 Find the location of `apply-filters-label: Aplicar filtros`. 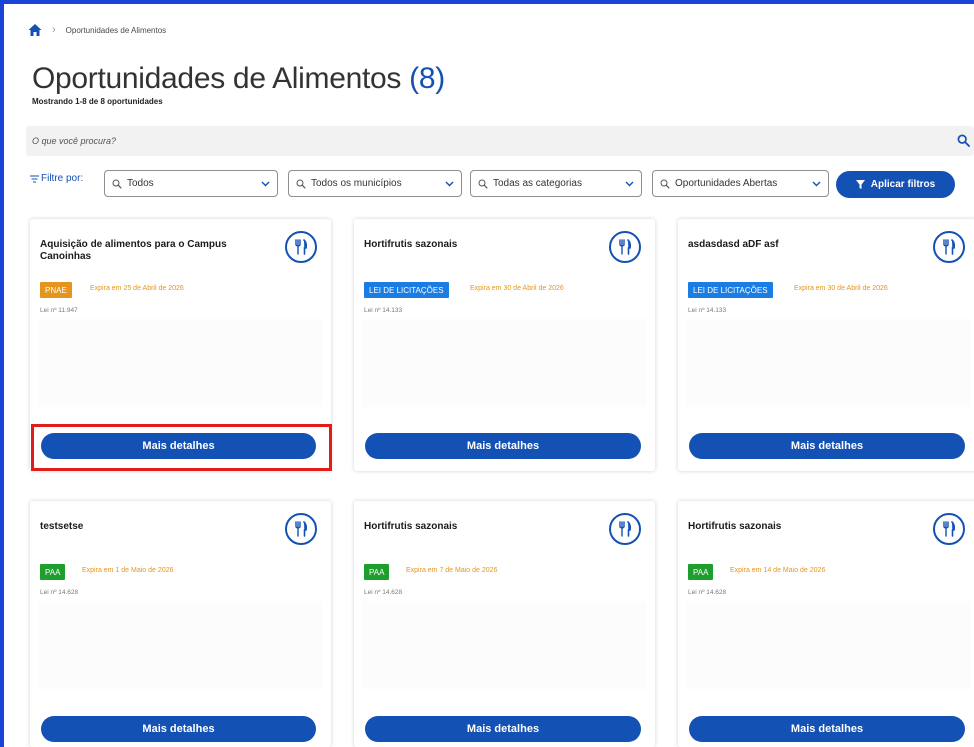

apply-filters-label: Aplicar filtros is located at coordinates (903, 184).